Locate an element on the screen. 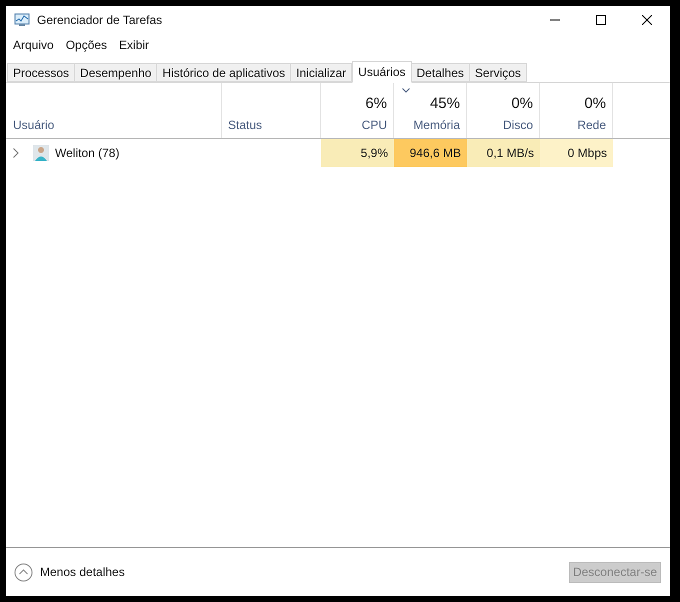 The image size is (680, 602). tab: Usuários is located at coordinates (382, 72).